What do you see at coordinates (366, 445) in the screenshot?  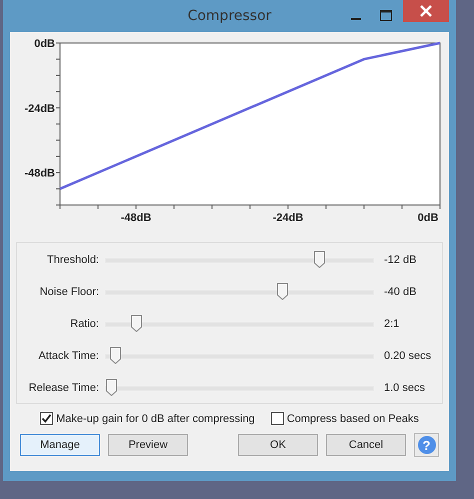 I see `dialog-button: Cancel` at bounding box center [366, 445].